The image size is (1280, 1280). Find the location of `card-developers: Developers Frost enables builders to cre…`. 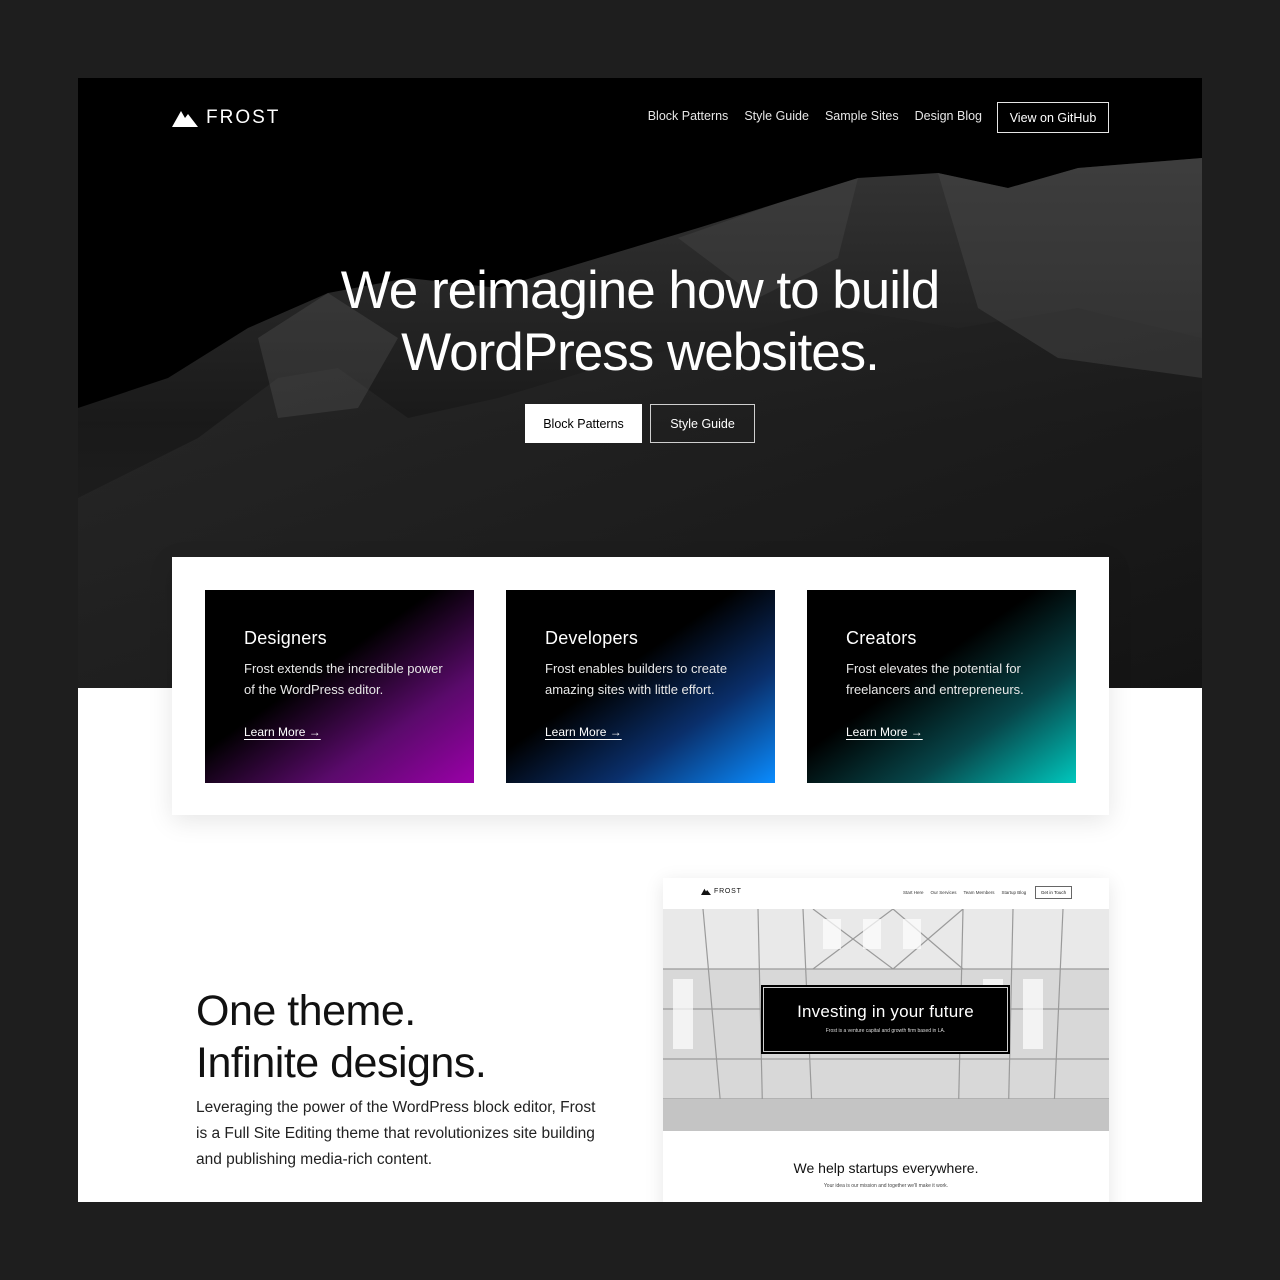

card-developers: Developers Frost enables builders to cre… is located at coordinates (640, 686).